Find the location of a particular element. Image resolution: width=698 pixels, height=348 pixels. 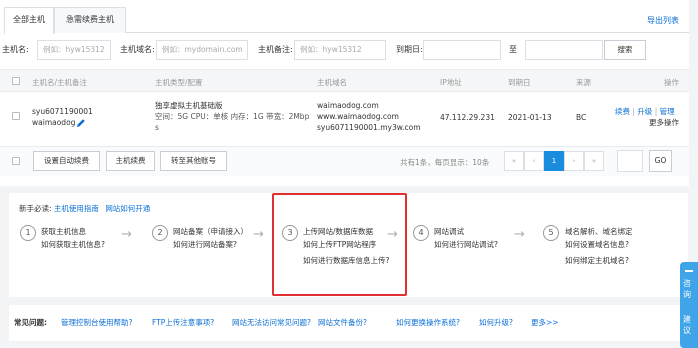

upgrade-link: 升级 is located at coordinates (644, 111).